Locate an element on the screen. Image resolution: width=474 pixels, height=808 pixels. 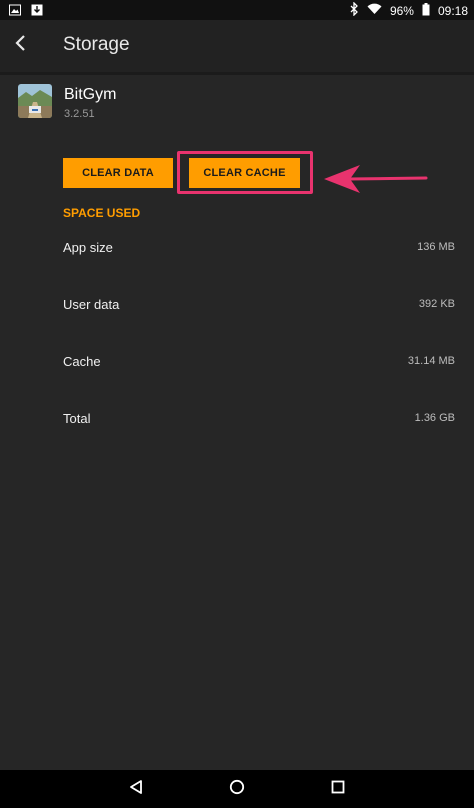
back-button is located at coordinates (21, 45).